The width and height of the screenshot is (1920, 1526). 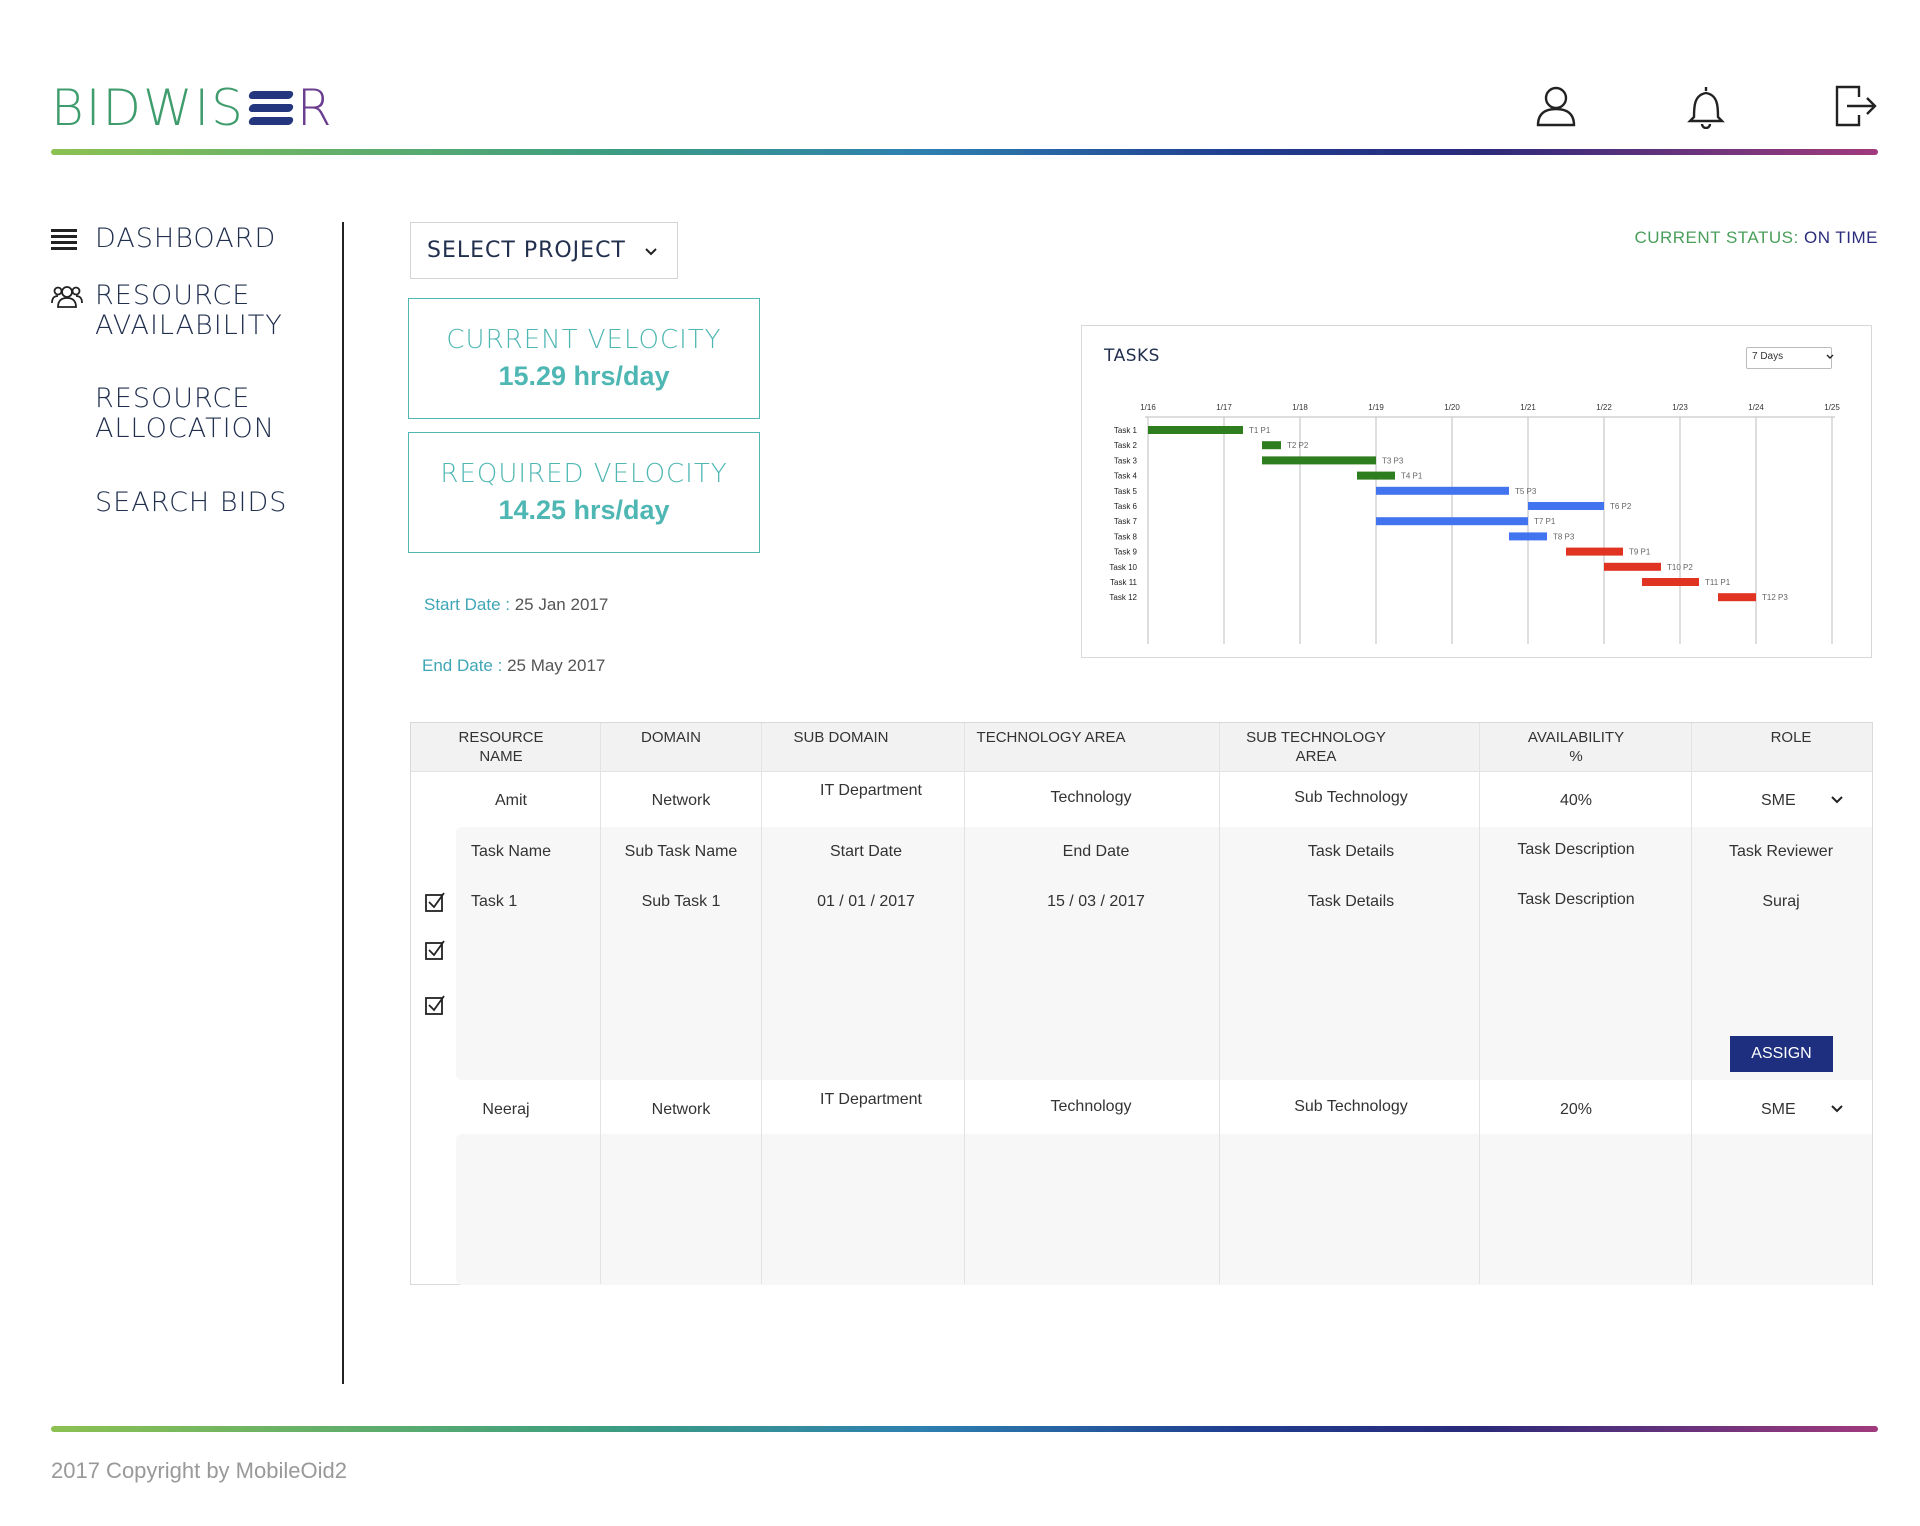 I want to click on task-subpanel-amit, so click(x=1164, y=953).